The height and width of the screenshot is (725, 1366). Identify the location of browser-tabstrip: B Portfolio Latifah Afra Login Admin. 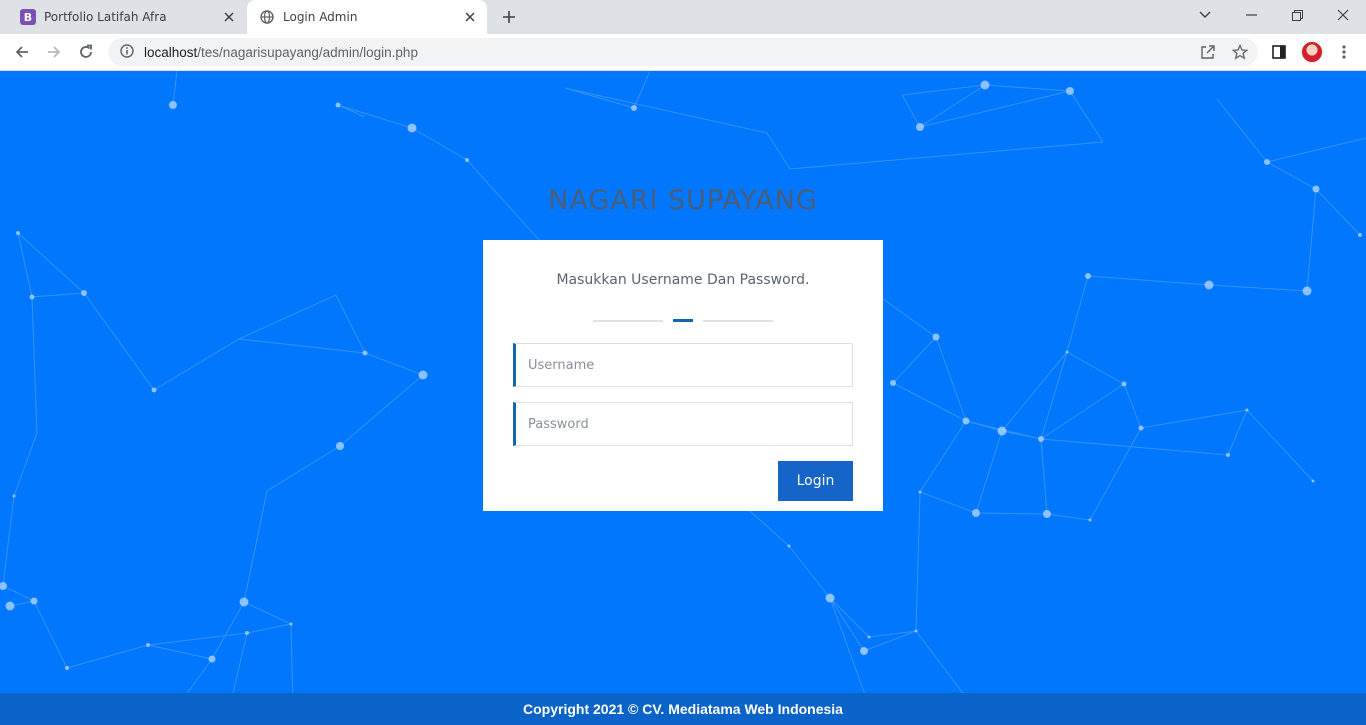
(683, 17).